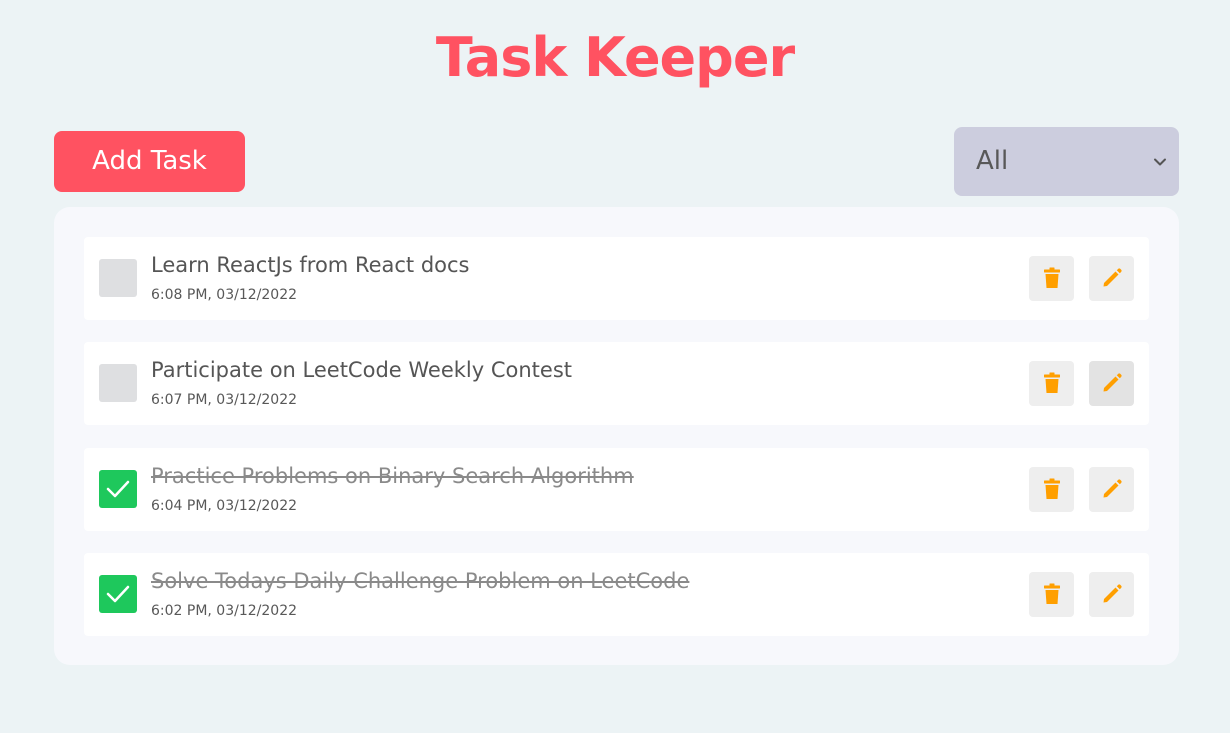  I want to click on add-task-button: Add Task, so click(149, 161).